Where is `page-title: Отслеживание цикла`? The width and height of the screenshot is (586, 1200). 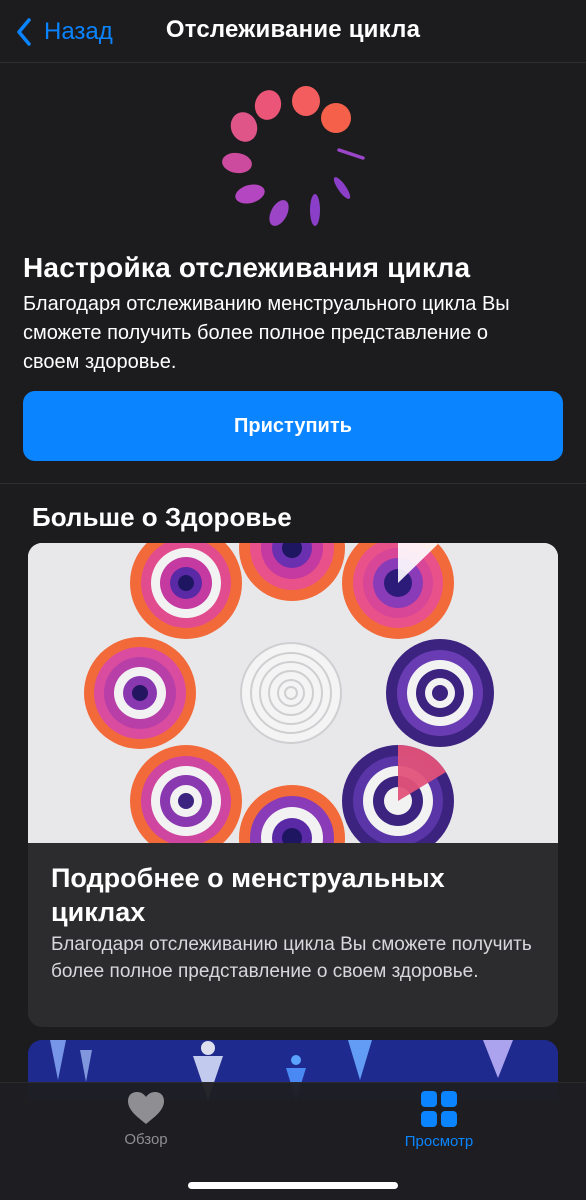
page-title: Отслеживание цикла is located at coordinates (293, 29).